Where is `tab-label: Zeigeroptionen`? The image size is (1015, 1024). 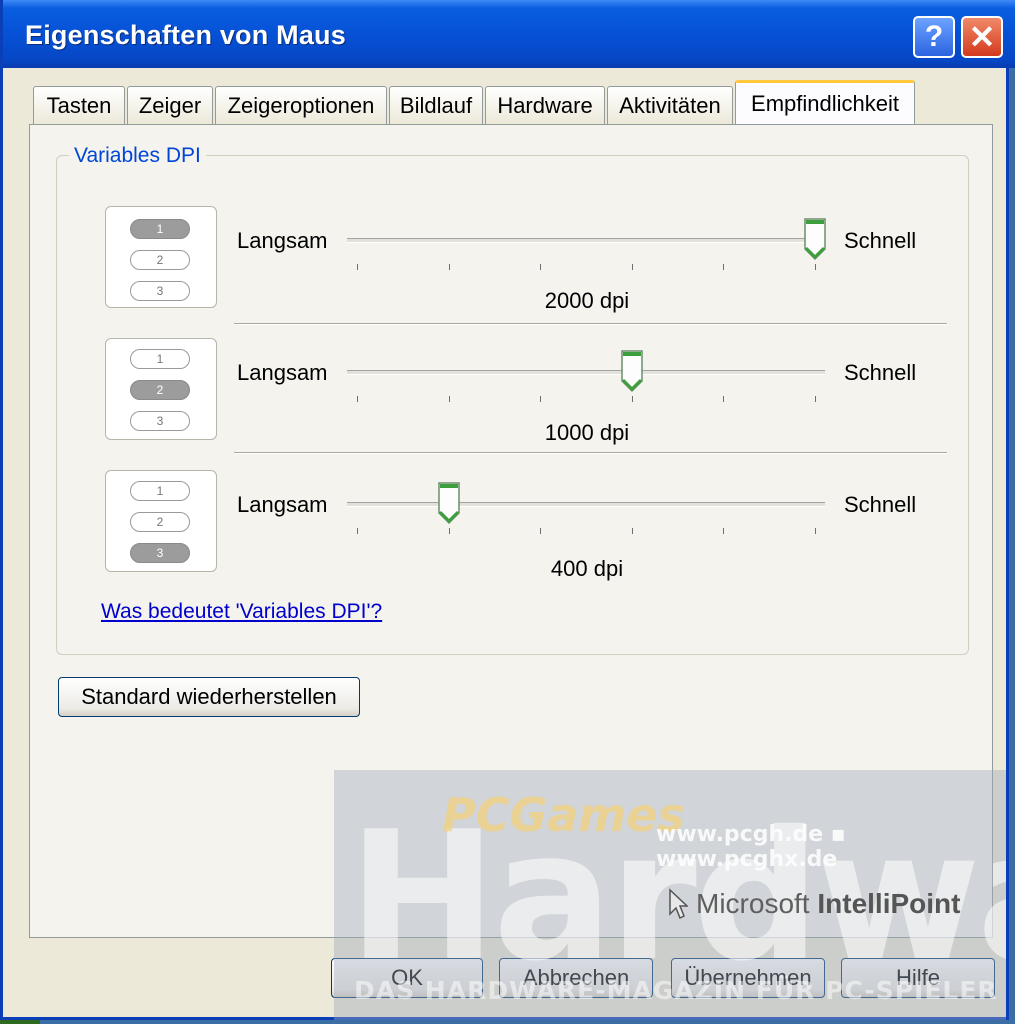 tab-label: Zeigeroptionen is located at coordinates (301, 105).